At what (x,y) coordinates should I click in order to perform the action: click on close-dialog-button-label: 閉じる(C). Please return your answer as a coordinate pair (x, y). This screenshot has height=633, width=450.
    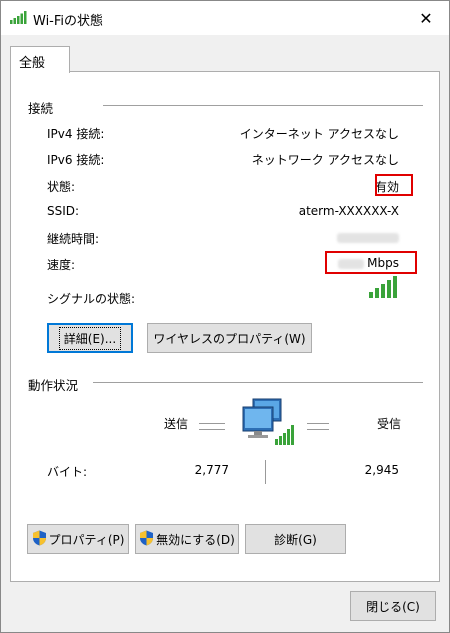
    Looking at the image, I should click on (393, 606).